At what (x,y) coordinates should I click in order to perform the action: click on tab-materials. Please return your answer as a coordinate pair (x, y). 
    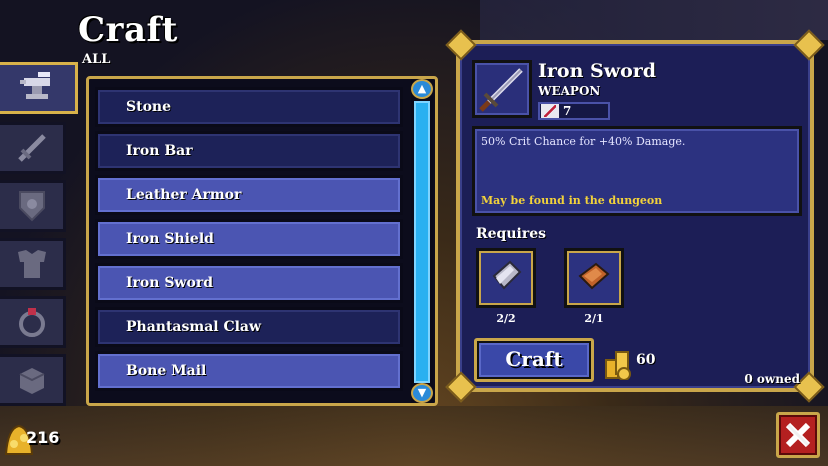
    Looking at the image, I should click on (33, 380).